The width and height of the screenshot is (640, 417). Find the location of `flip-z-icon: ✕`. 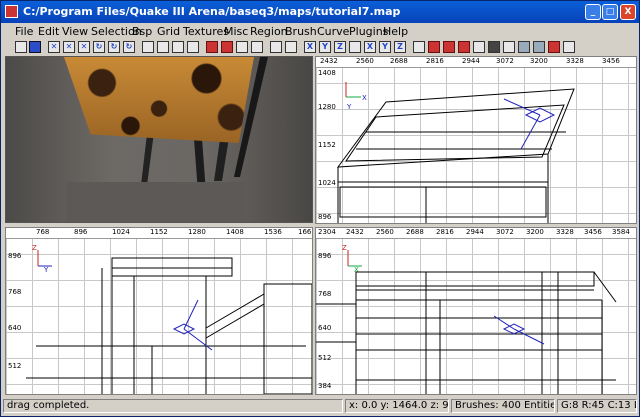

flip-z-icon: ✕ is located at coordinates (84, 47).